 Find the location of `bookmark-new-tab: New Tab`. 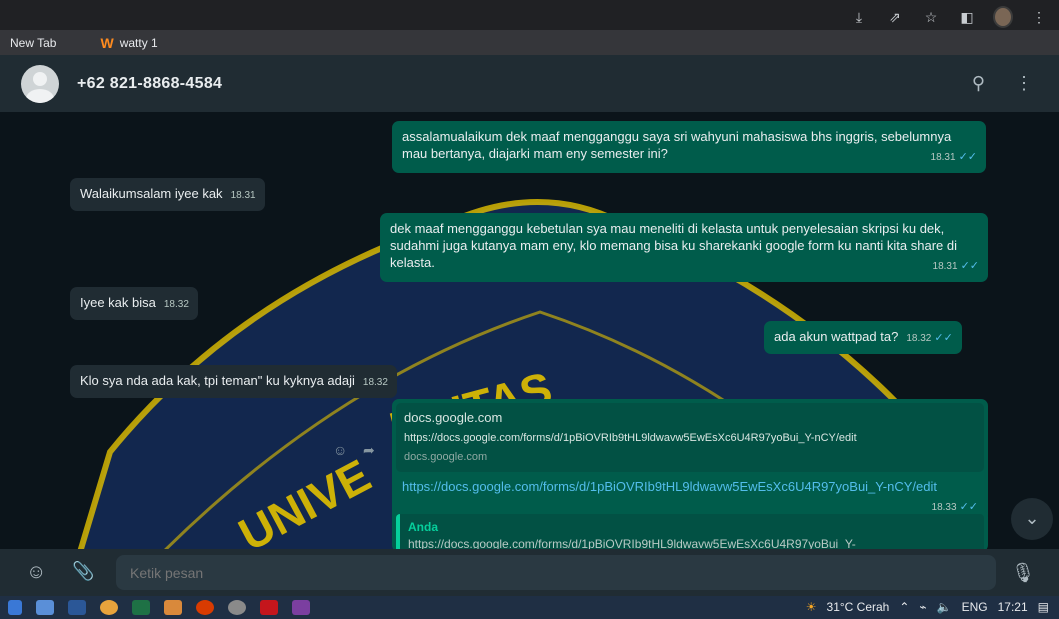

bookmark-new-tab: New Tab is located at coordinates (33, 43).